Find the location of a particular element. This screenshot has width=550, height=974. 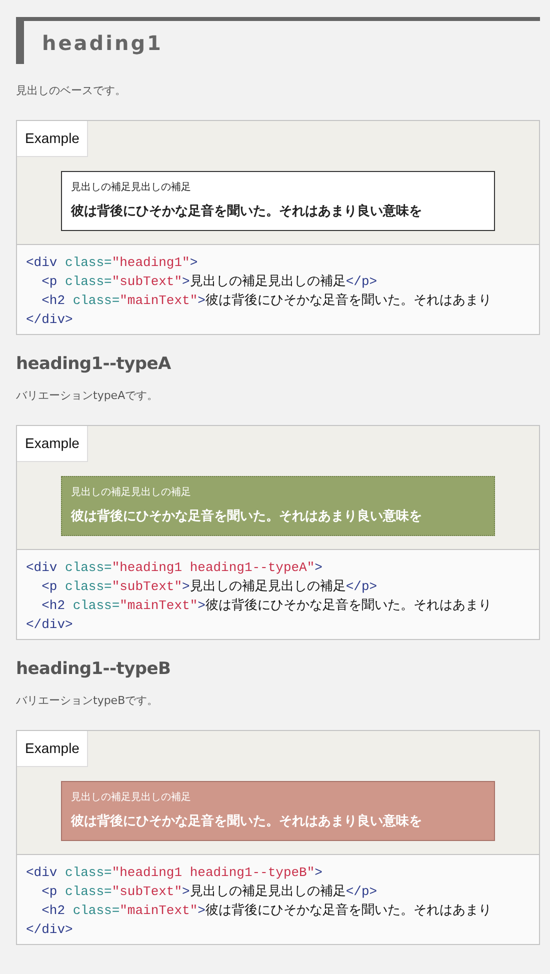

page-title: heading1 is located at coordinates (102, 42).